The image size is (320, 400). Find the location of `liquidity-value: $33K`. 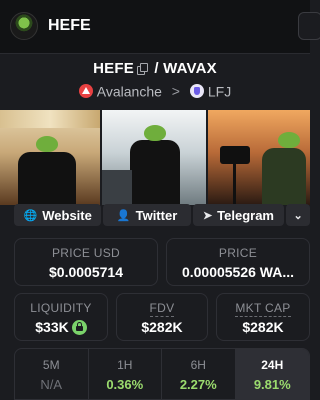

liquidity-value: $33K is located at coordinates (52, 327).